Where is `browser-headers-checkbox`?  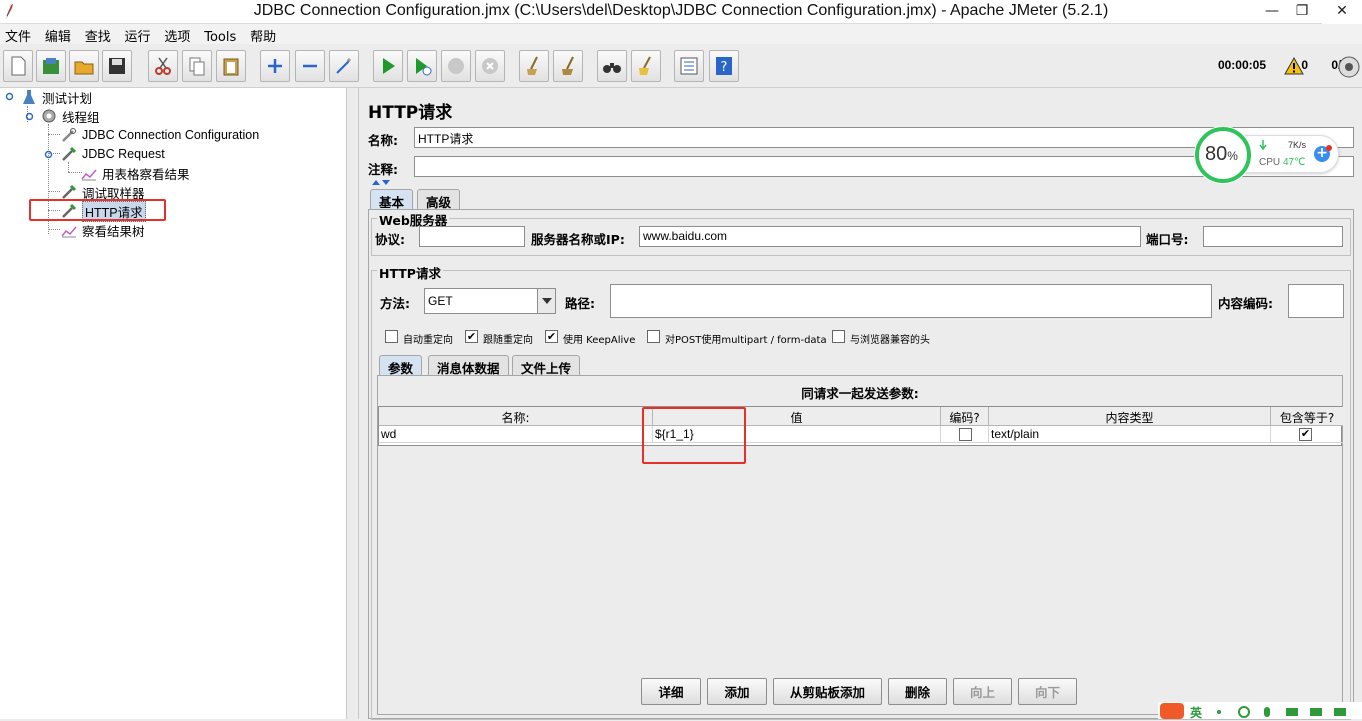 browser-headers-checkbox is located at coordinates (838, 336).